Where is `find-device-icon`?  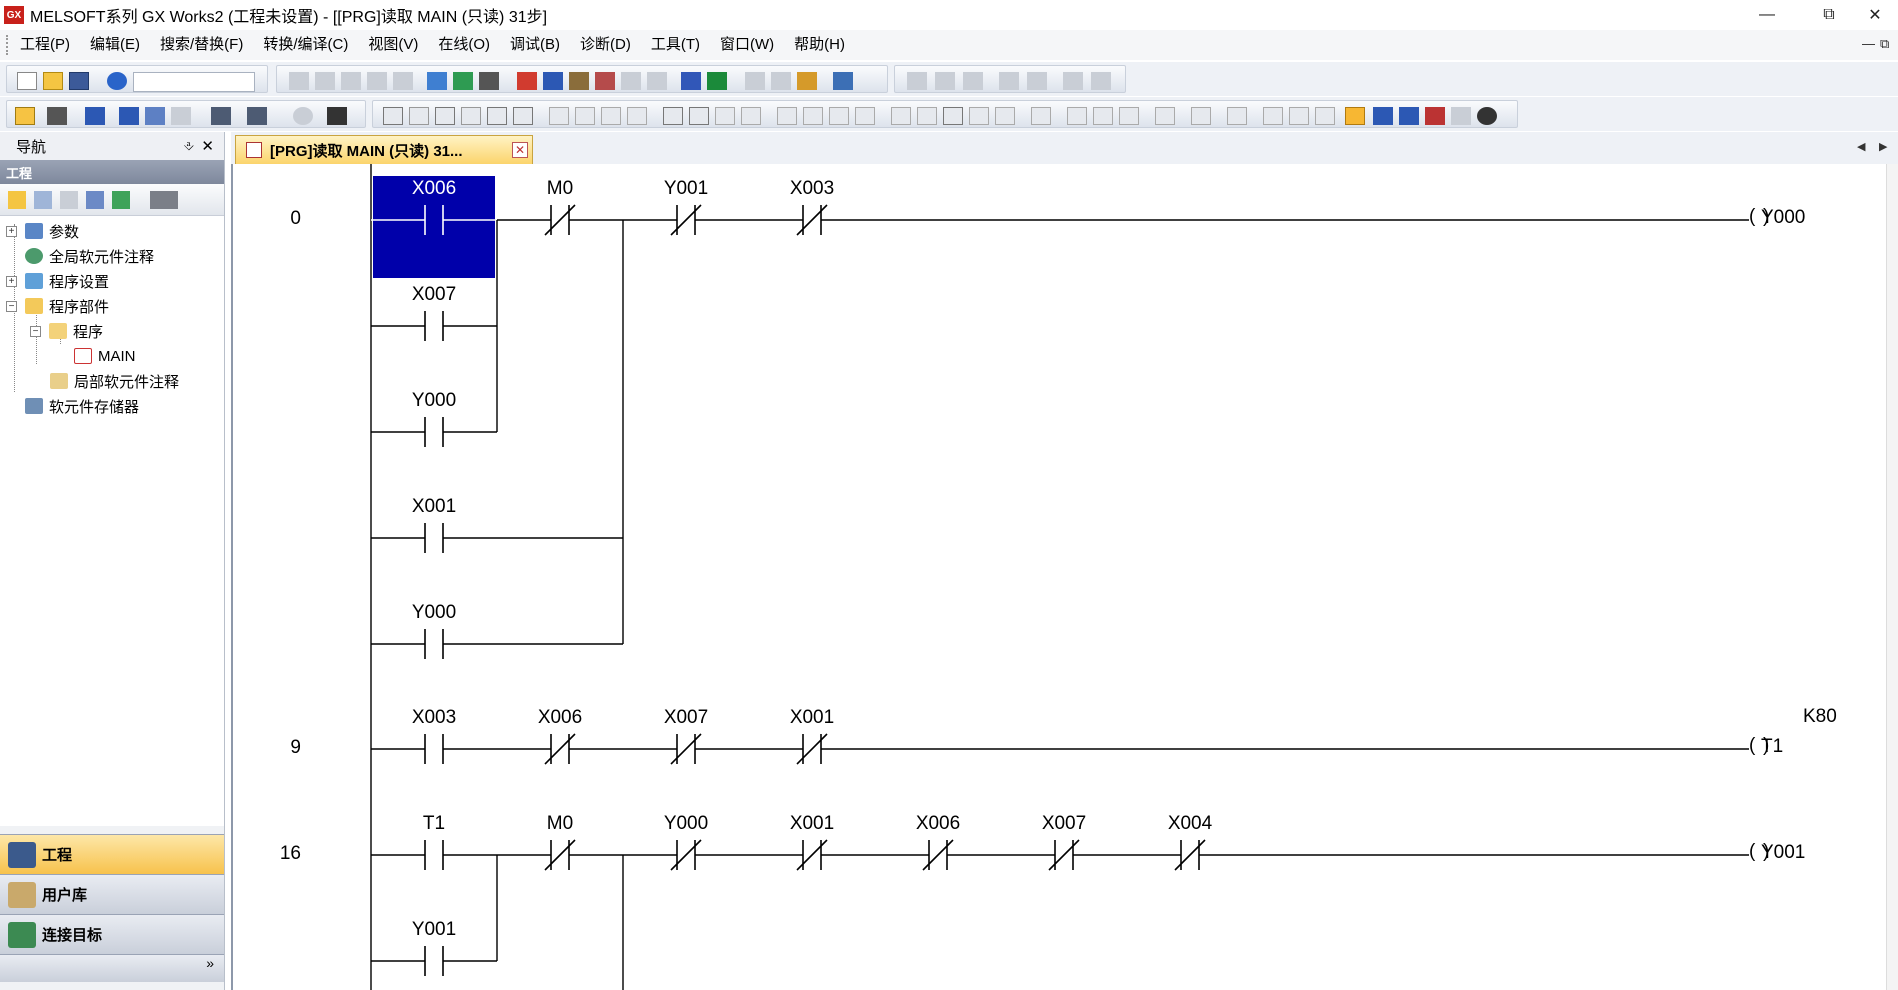
find-device-icon is located at coordinates (489, 81).